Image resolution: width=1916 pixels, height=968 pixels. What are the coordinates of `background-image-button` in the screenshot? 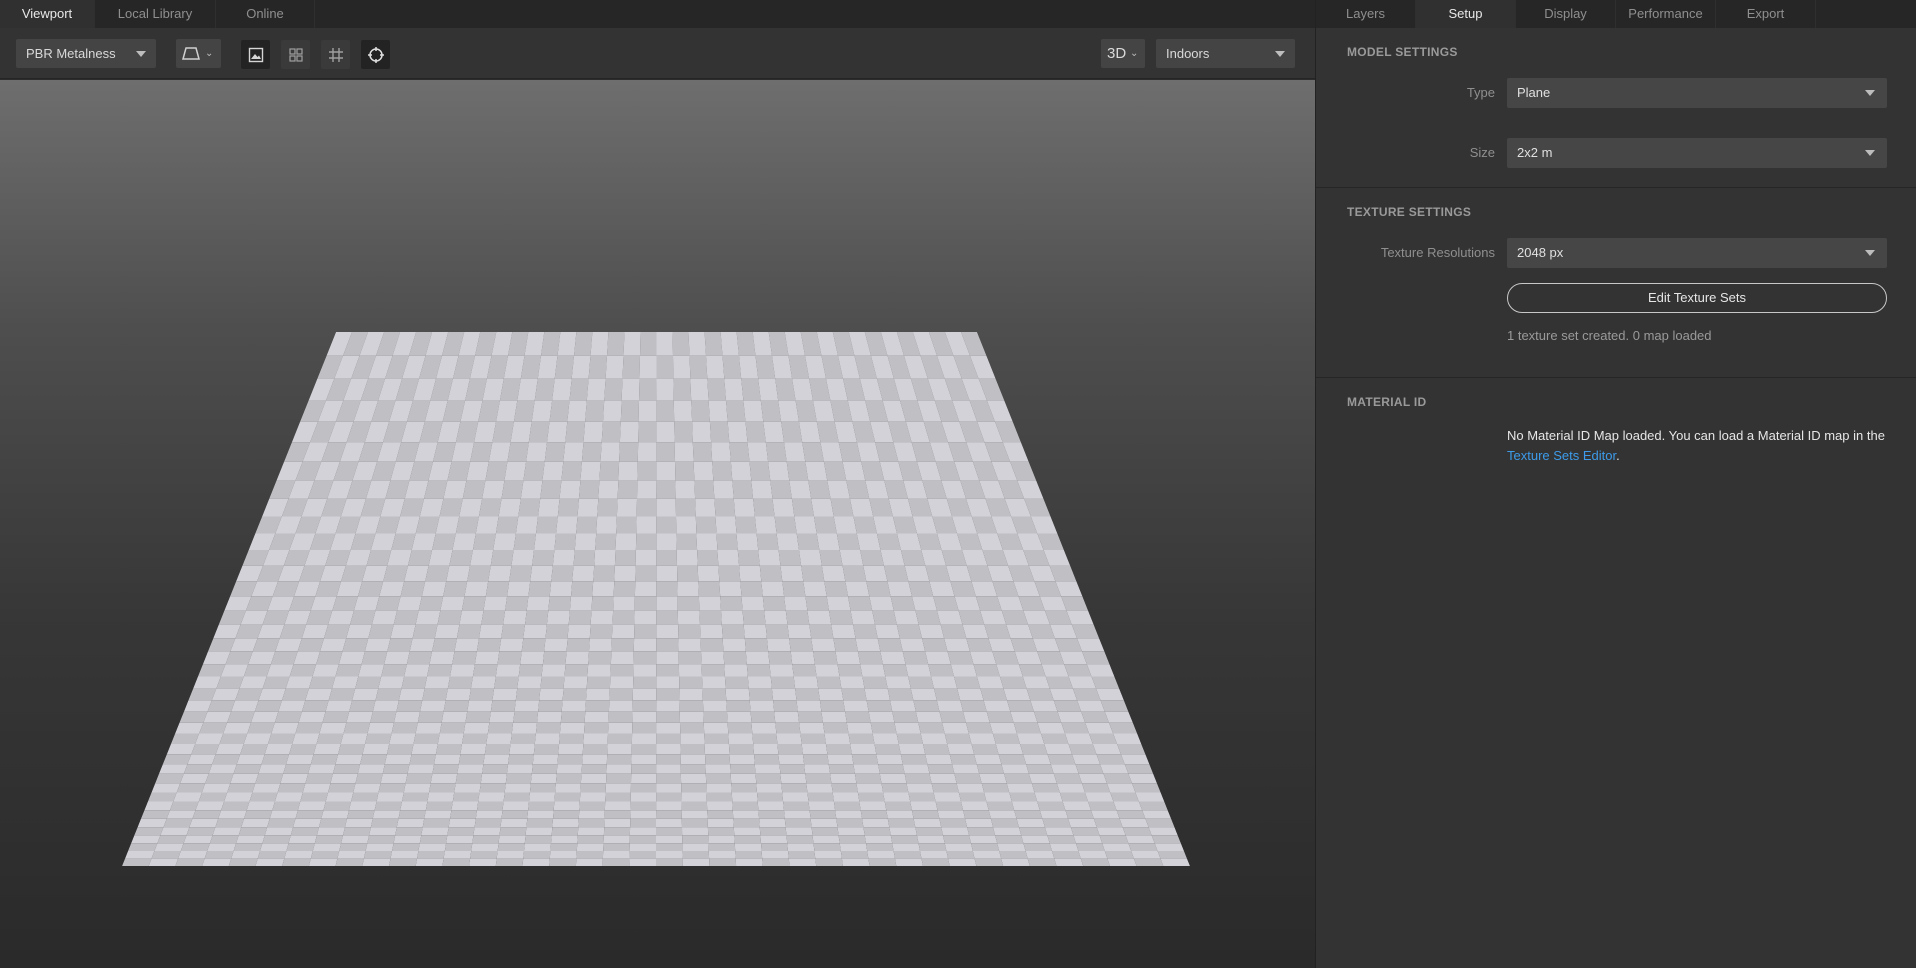 It's located at (255, 54).